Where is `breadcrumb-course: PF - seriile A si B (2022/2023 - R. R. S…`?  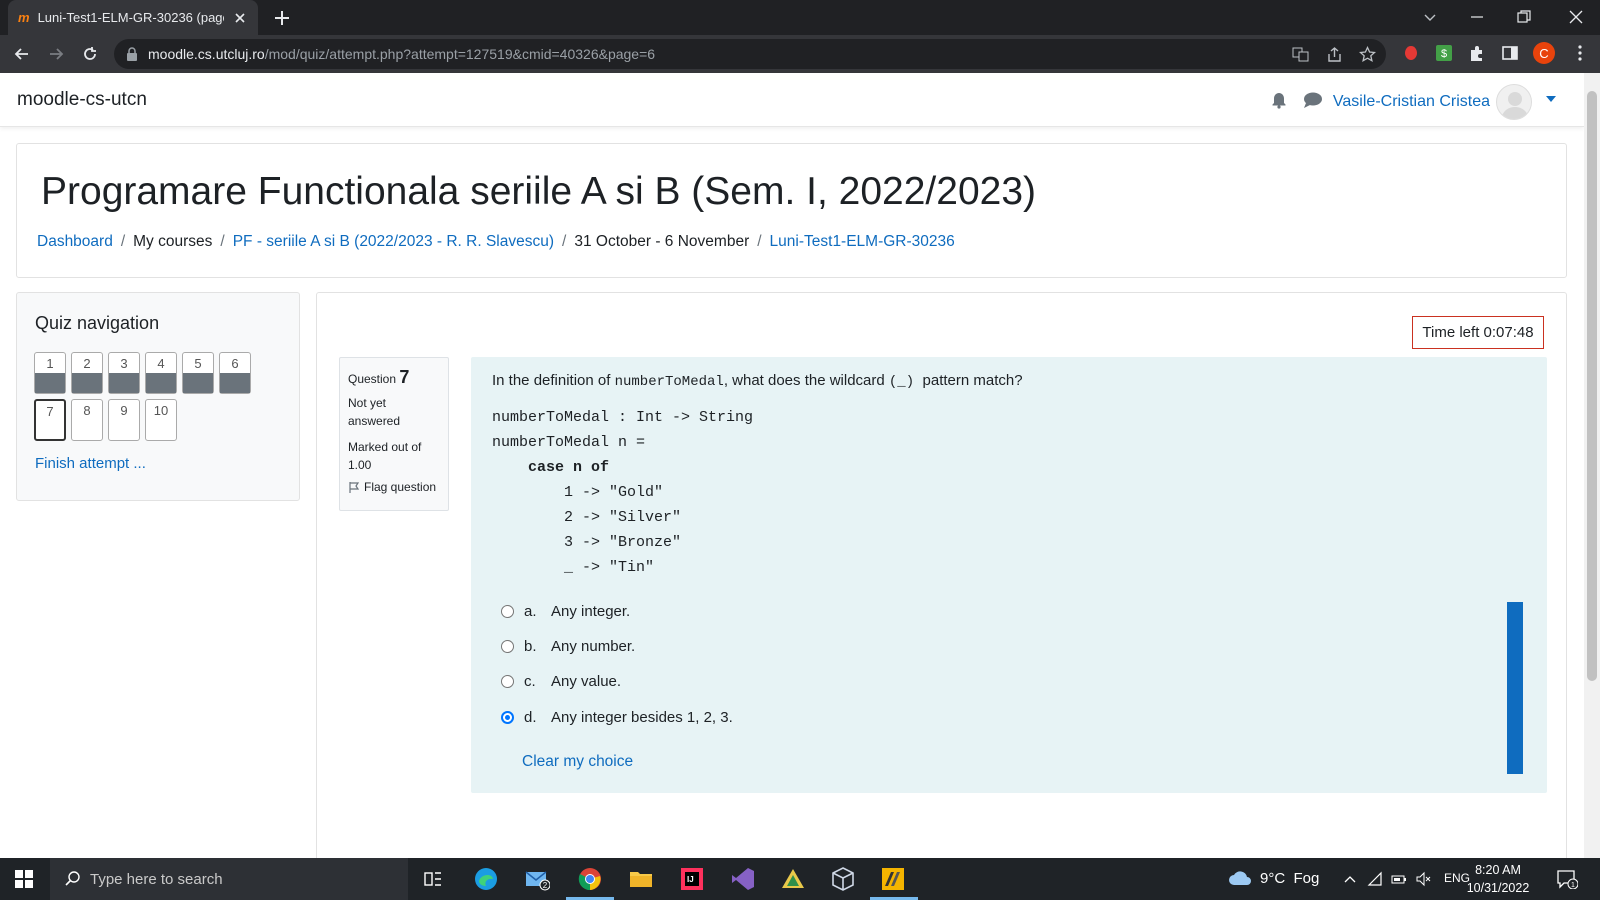 breadcrumb-course: PF - seriile A si B (2022/2023 - R. R. S… is located at coordinates (393, 242).